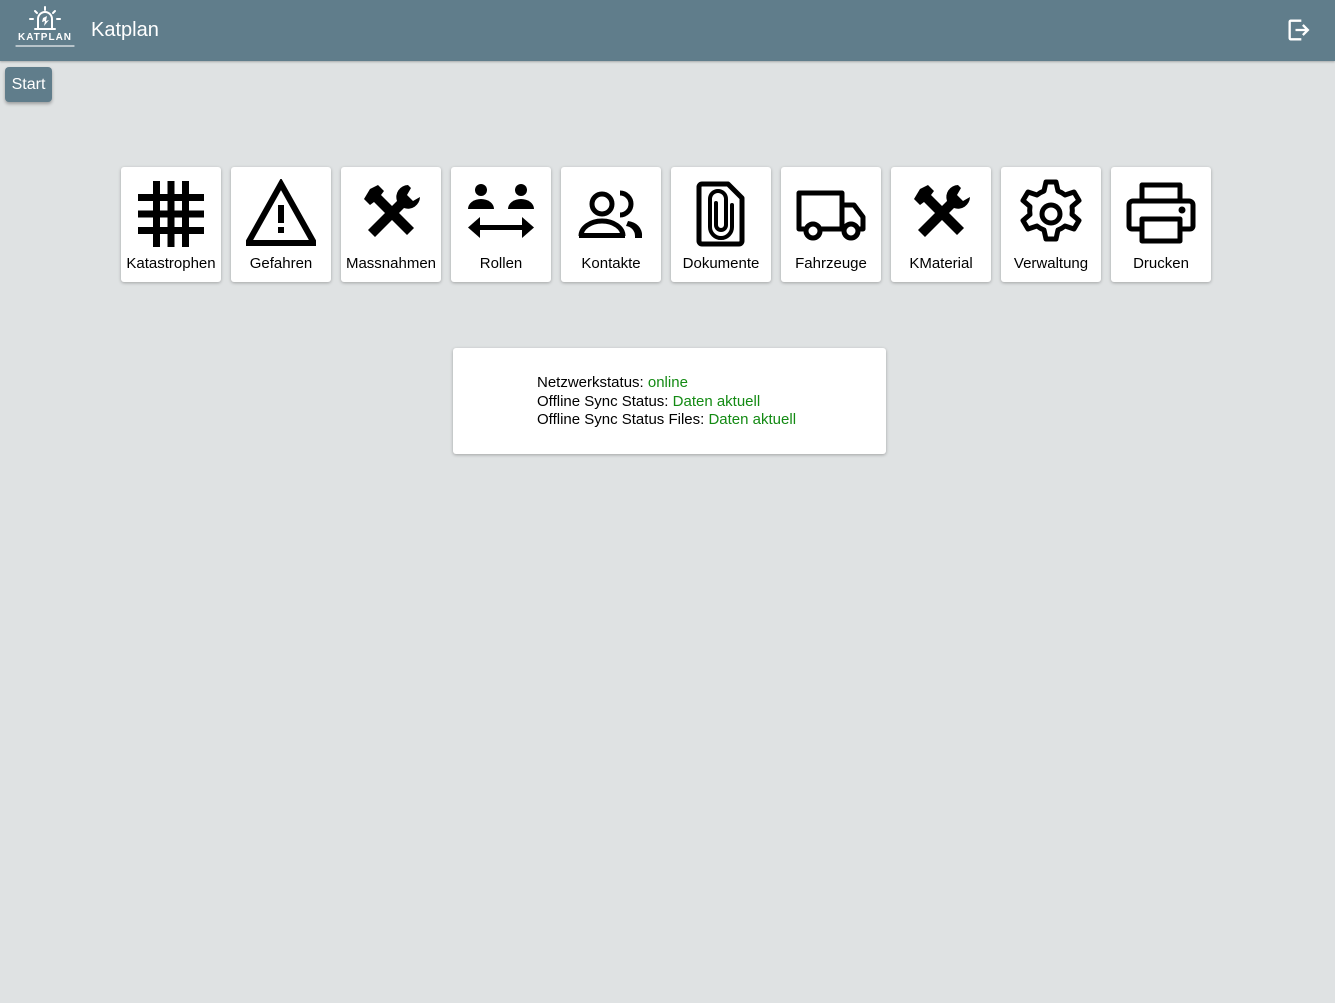 The image size is (1335, 1003). I want to click on tile-massnahmen: Massnahmen, so click(391, 224).